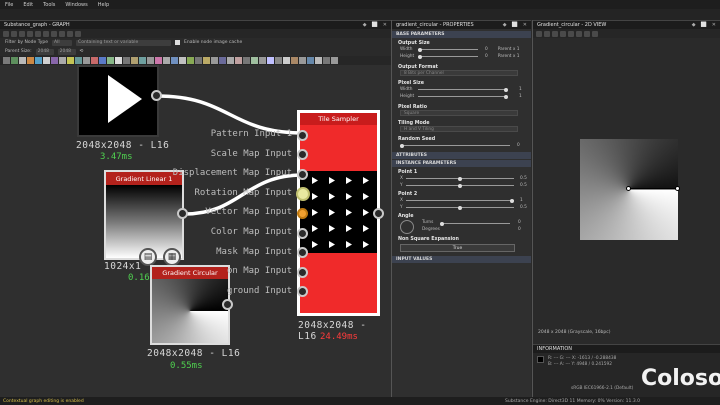 The width and height of the screenshot is (720, 405). I want to click on node-gradient-circular-output-pin, so click(227, 304).